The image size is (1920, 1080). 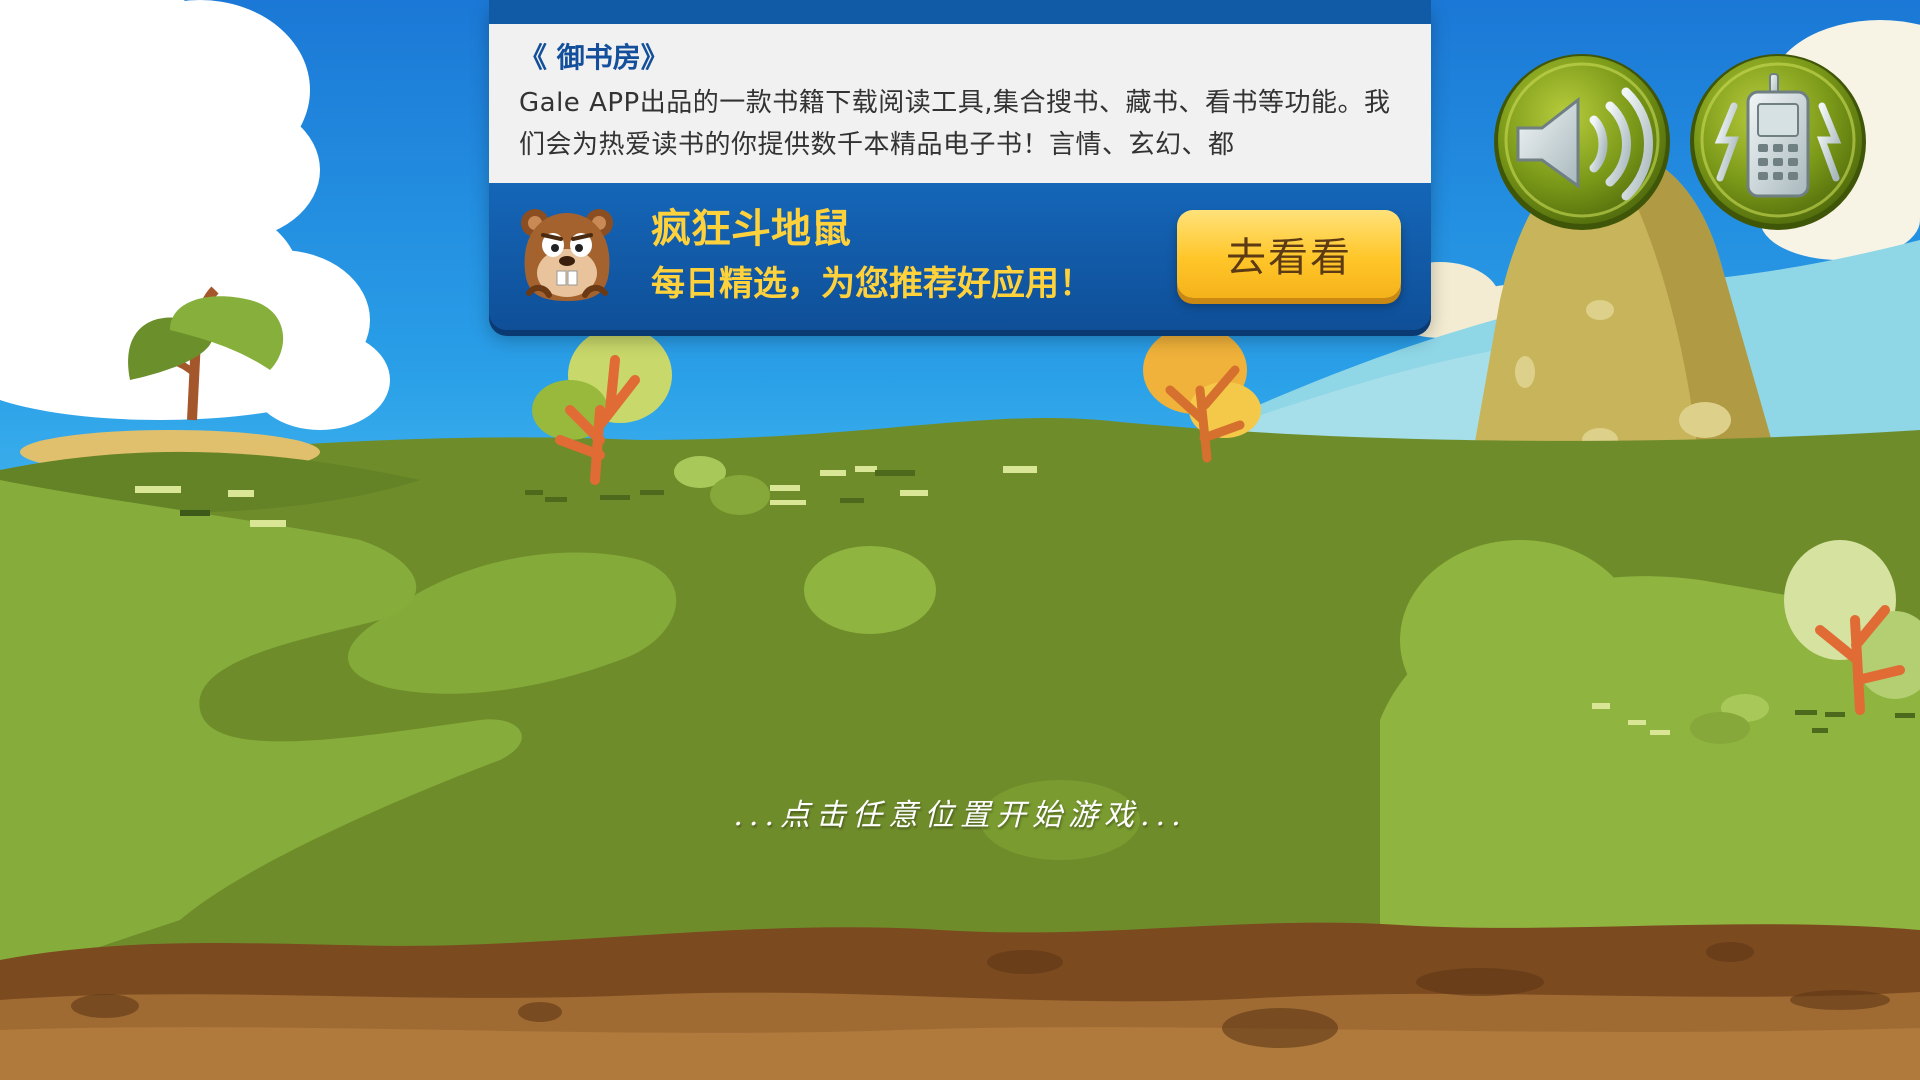 I want to click on ad-app-slogan: 每日精选，为您推荐好应用！, so click(x=872, y=284).